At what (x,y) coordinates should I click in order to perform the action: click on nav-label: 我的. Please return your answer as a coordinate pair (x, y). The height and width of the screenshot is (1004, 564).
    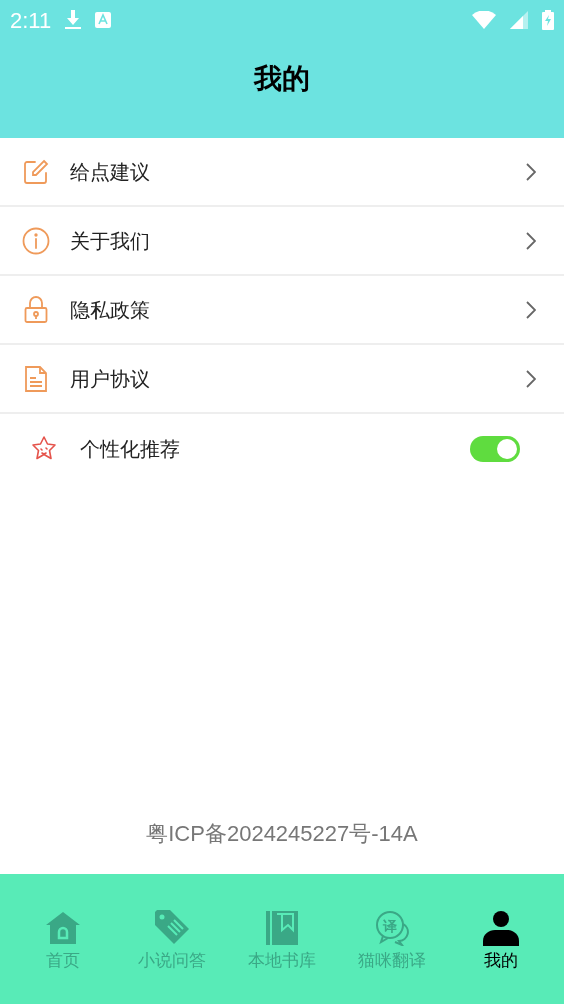
    Looking at the image, I should click on (501, 960).